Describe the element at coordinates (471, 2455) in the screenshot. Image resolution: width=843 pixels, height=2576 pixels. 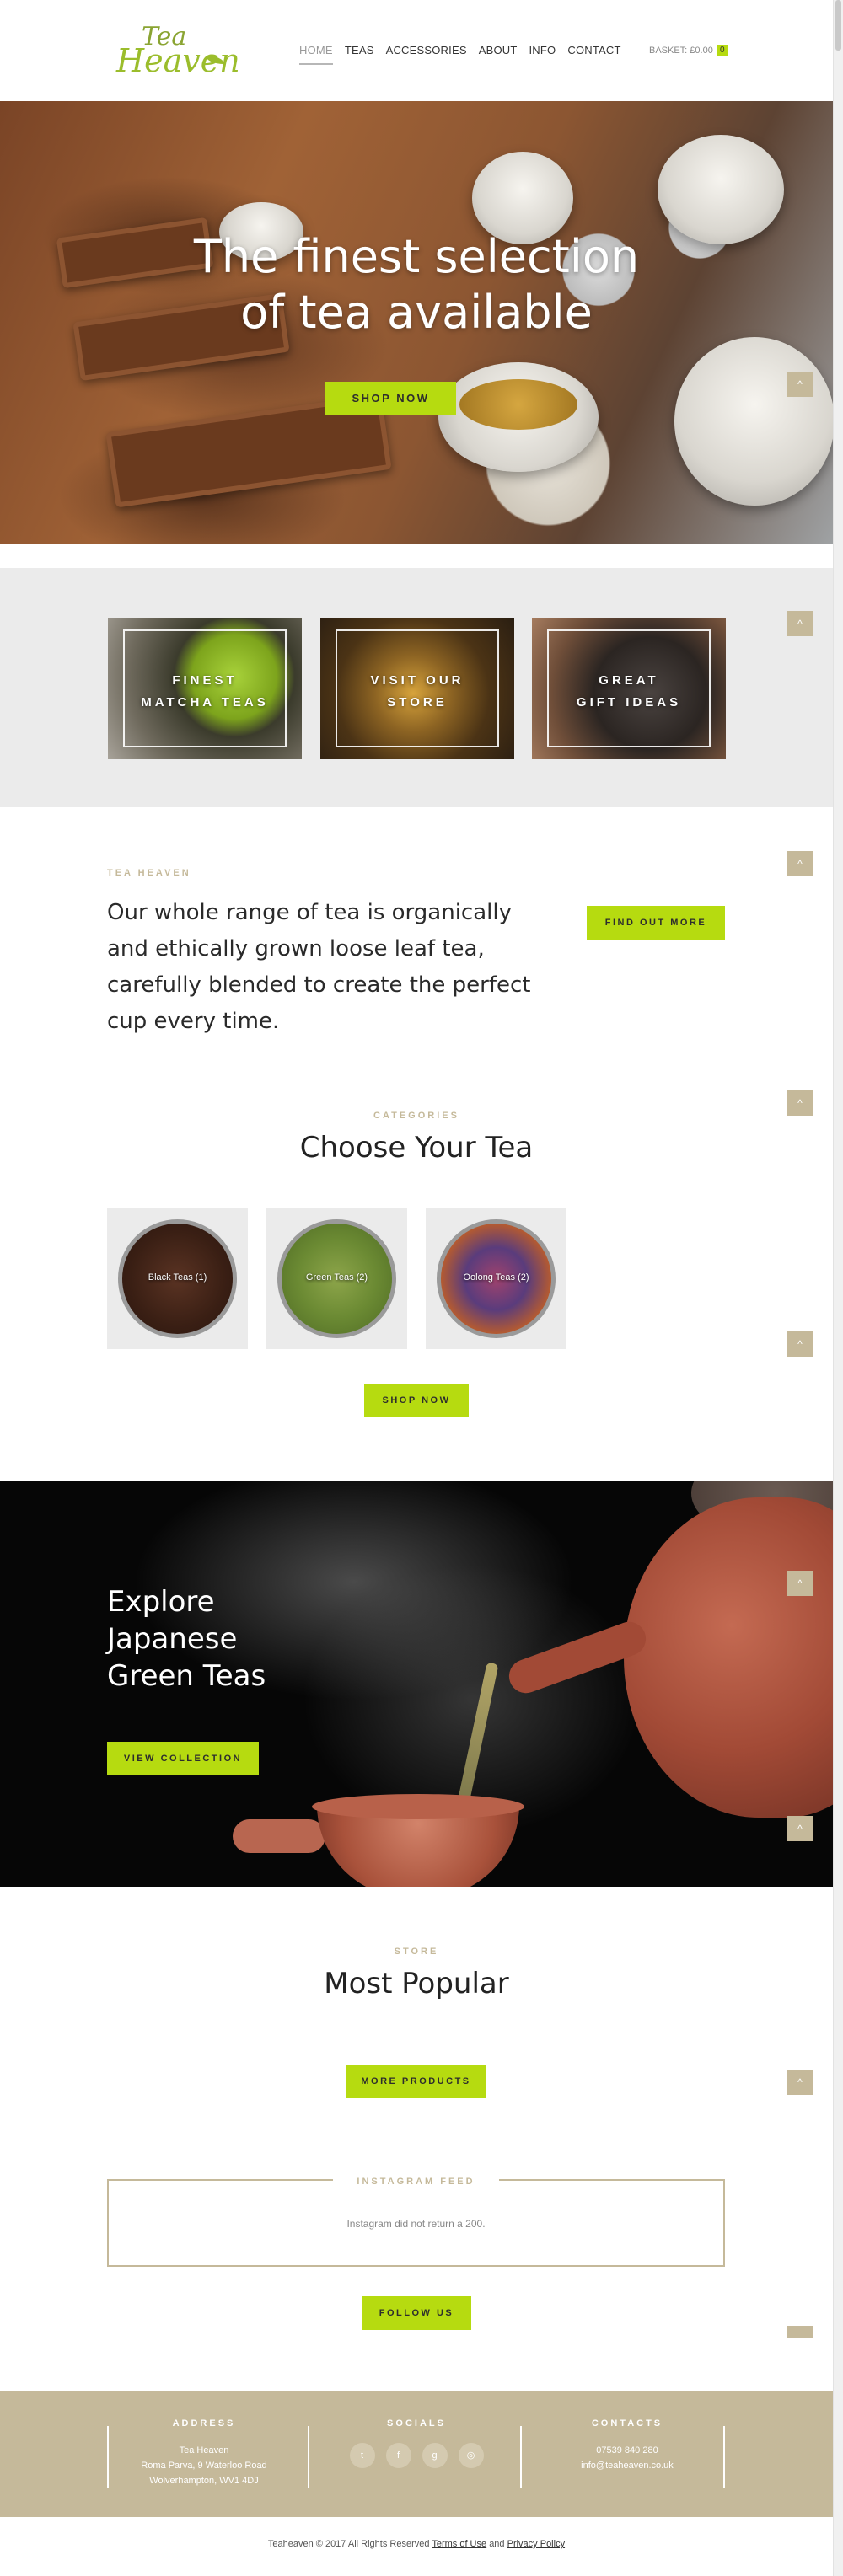
I see `instagram-icon: ◎` at that location.